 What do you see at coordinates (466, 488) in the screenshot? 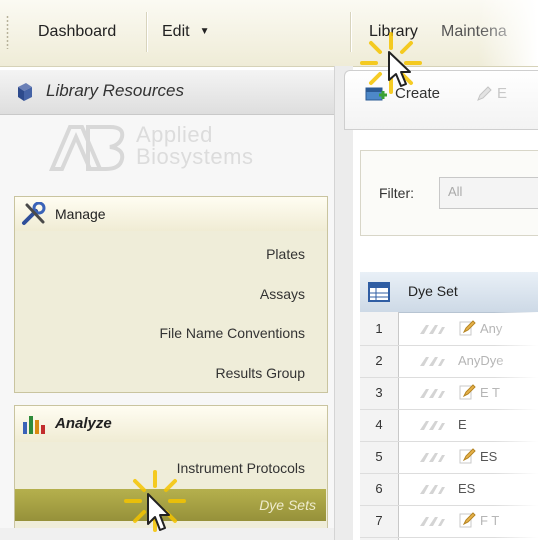
I see `dye-set-name: ES` at bounding box center [466, 488].